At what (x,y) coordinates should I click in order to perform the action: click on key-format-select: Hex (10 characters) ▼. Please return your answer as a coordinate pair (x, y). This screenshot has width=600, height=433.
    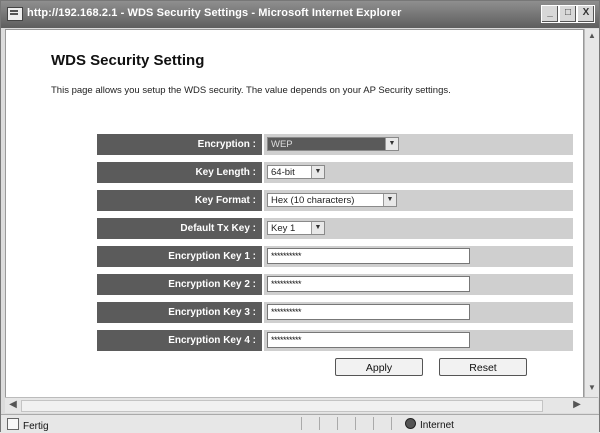
    Looking at the image, I should click on (332, 200).